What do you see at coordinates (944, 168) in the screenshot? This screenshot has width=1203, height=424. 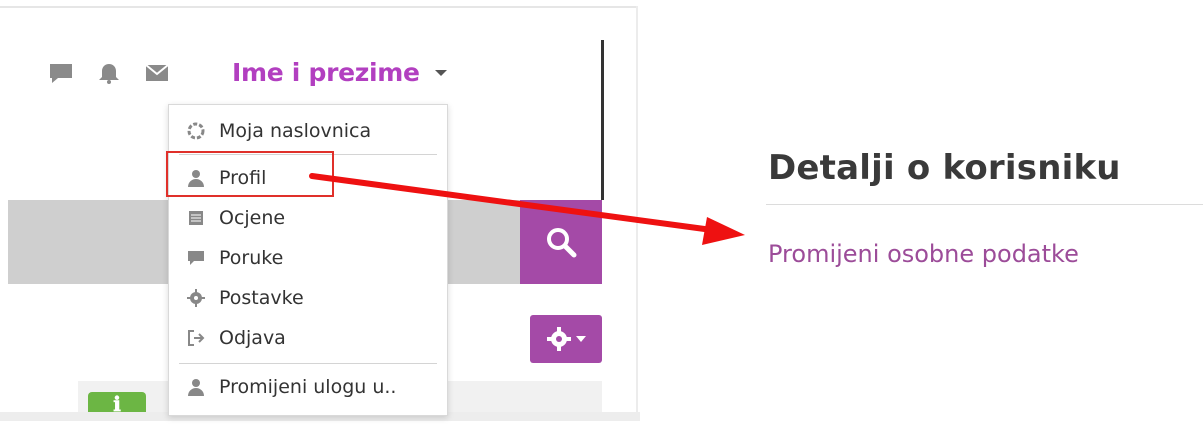 I see `page-title: Detalji o korisniku` at bounding box center [944, 168].